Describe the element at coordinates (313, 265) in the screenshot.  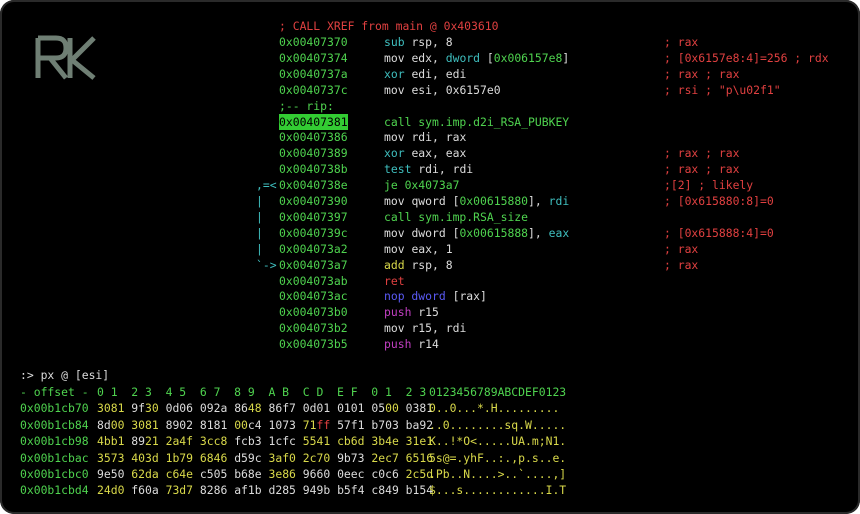
I see `instruction-address: 0x004073a7` at that location.